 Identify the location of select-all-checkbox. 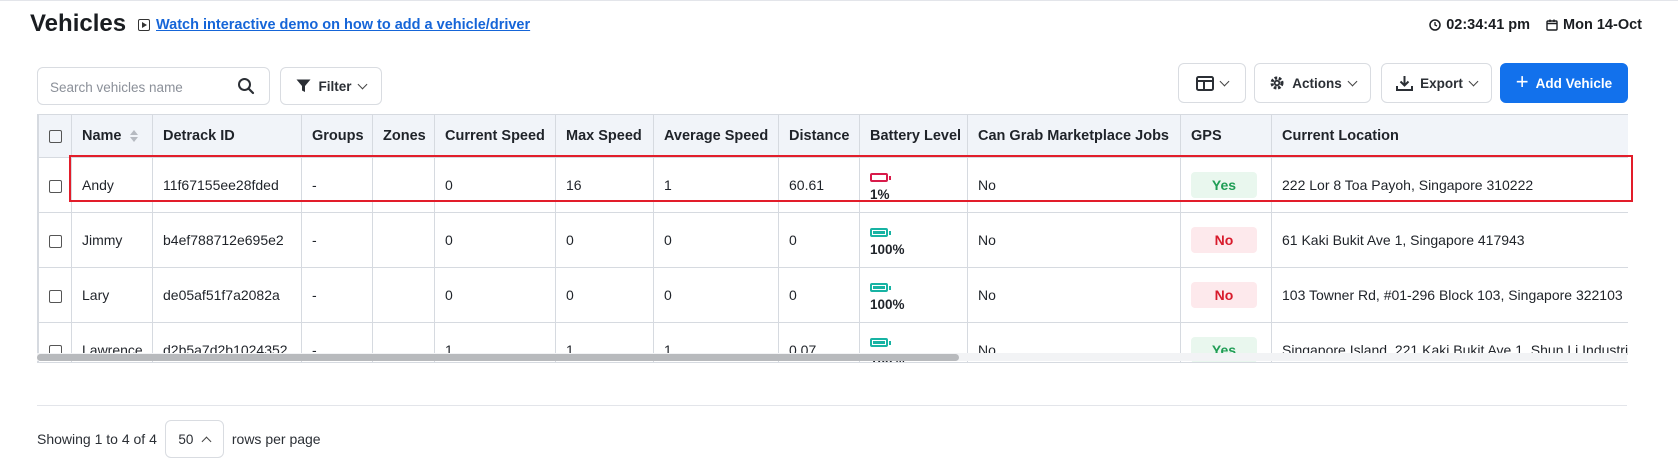
(55, 136).